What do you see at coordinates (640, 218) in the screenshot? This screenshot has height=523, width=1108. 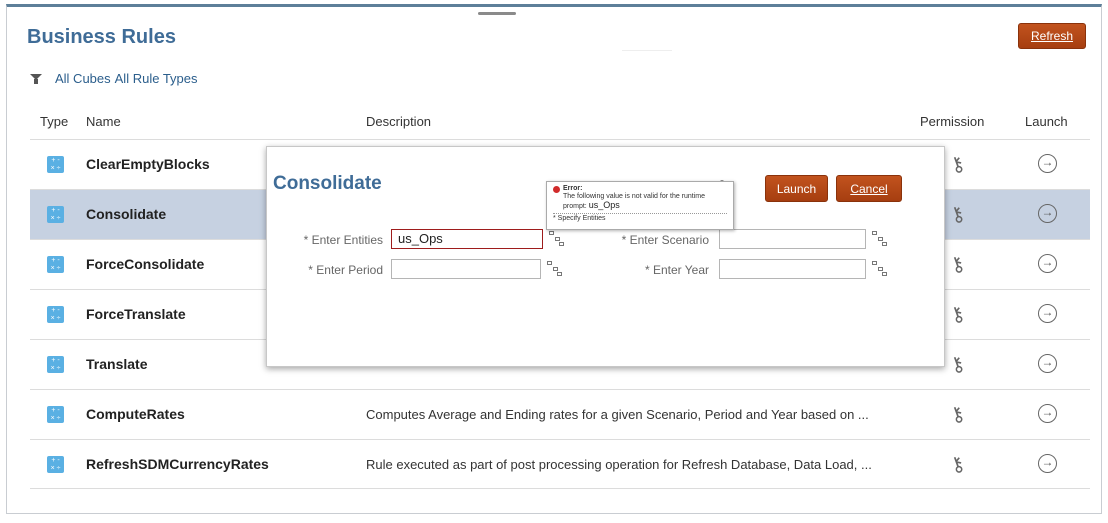 I see `error-hint: * Specify Entities` at bounding box center [640, 218].